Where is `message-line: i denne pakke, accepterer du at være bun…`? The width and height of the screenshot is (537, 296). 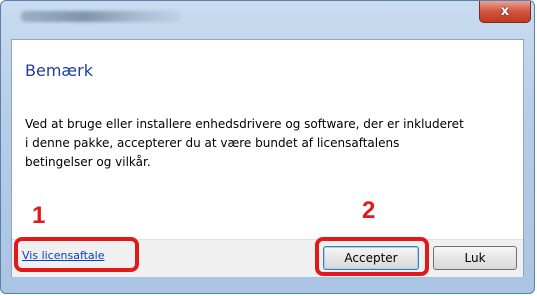
message-line: i denne pakke, accepterer du at være bun… is located at coordinates (212, 143).